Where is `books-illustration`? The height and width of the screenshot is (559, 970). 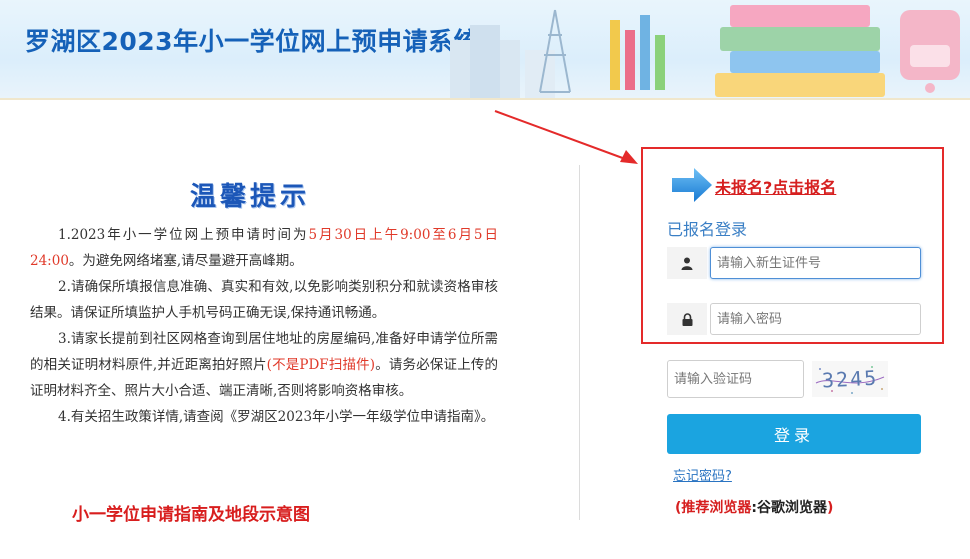 books-illustration is located at coordinates (800, 51).